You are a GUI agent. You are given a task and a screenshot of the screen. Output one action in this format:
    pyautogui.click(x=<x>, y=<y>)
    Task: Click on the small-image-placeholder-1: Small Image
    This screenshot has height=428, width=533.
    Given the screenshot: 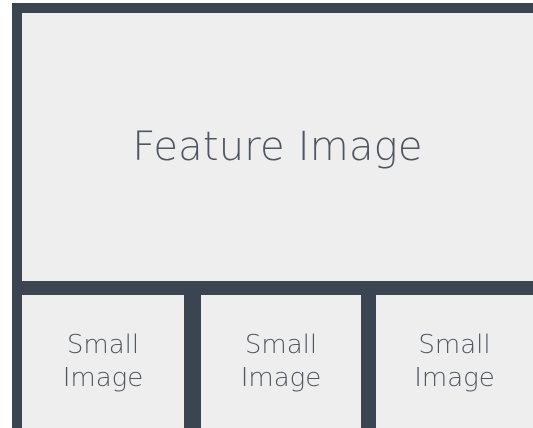 What is the action you would take?
    pyautogui.click(x=103, y=361)
    